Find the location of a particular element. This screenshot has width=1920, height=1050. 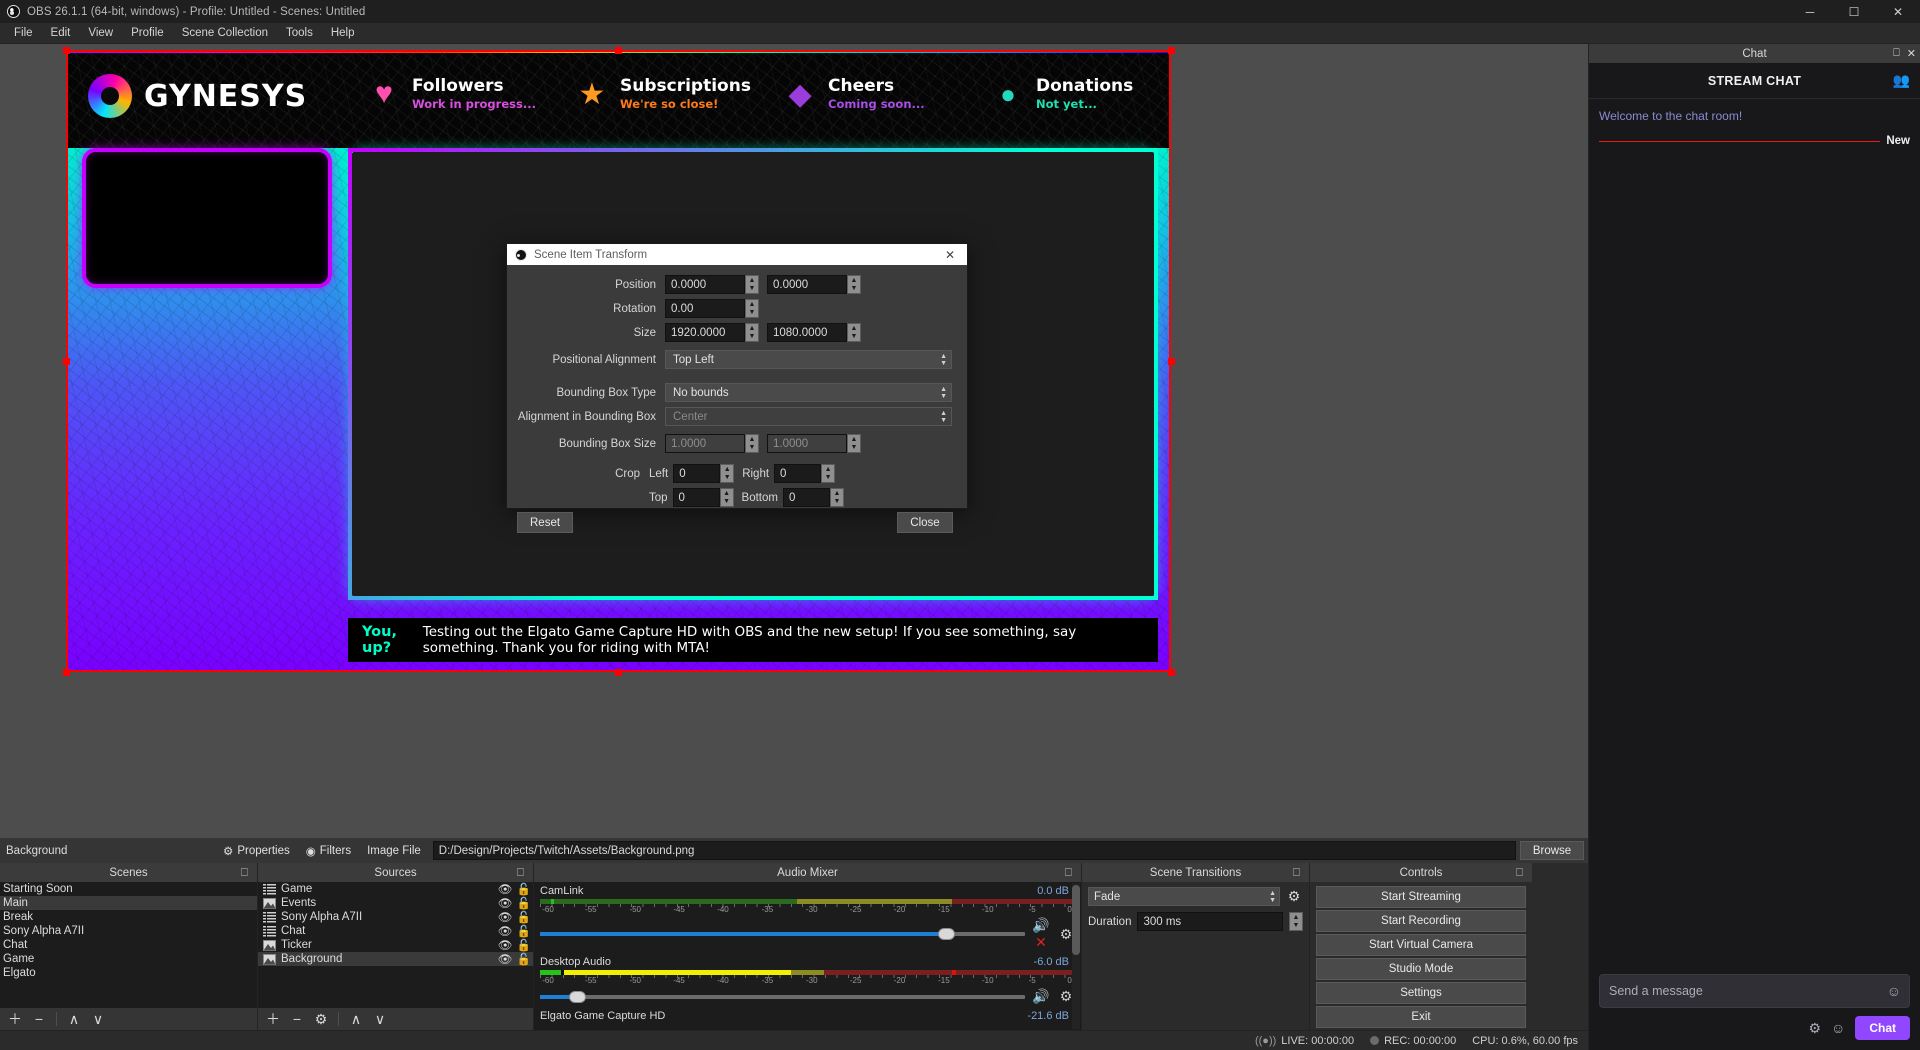

speaker-icon: 🔊 is located at coordinates (1041, 996).